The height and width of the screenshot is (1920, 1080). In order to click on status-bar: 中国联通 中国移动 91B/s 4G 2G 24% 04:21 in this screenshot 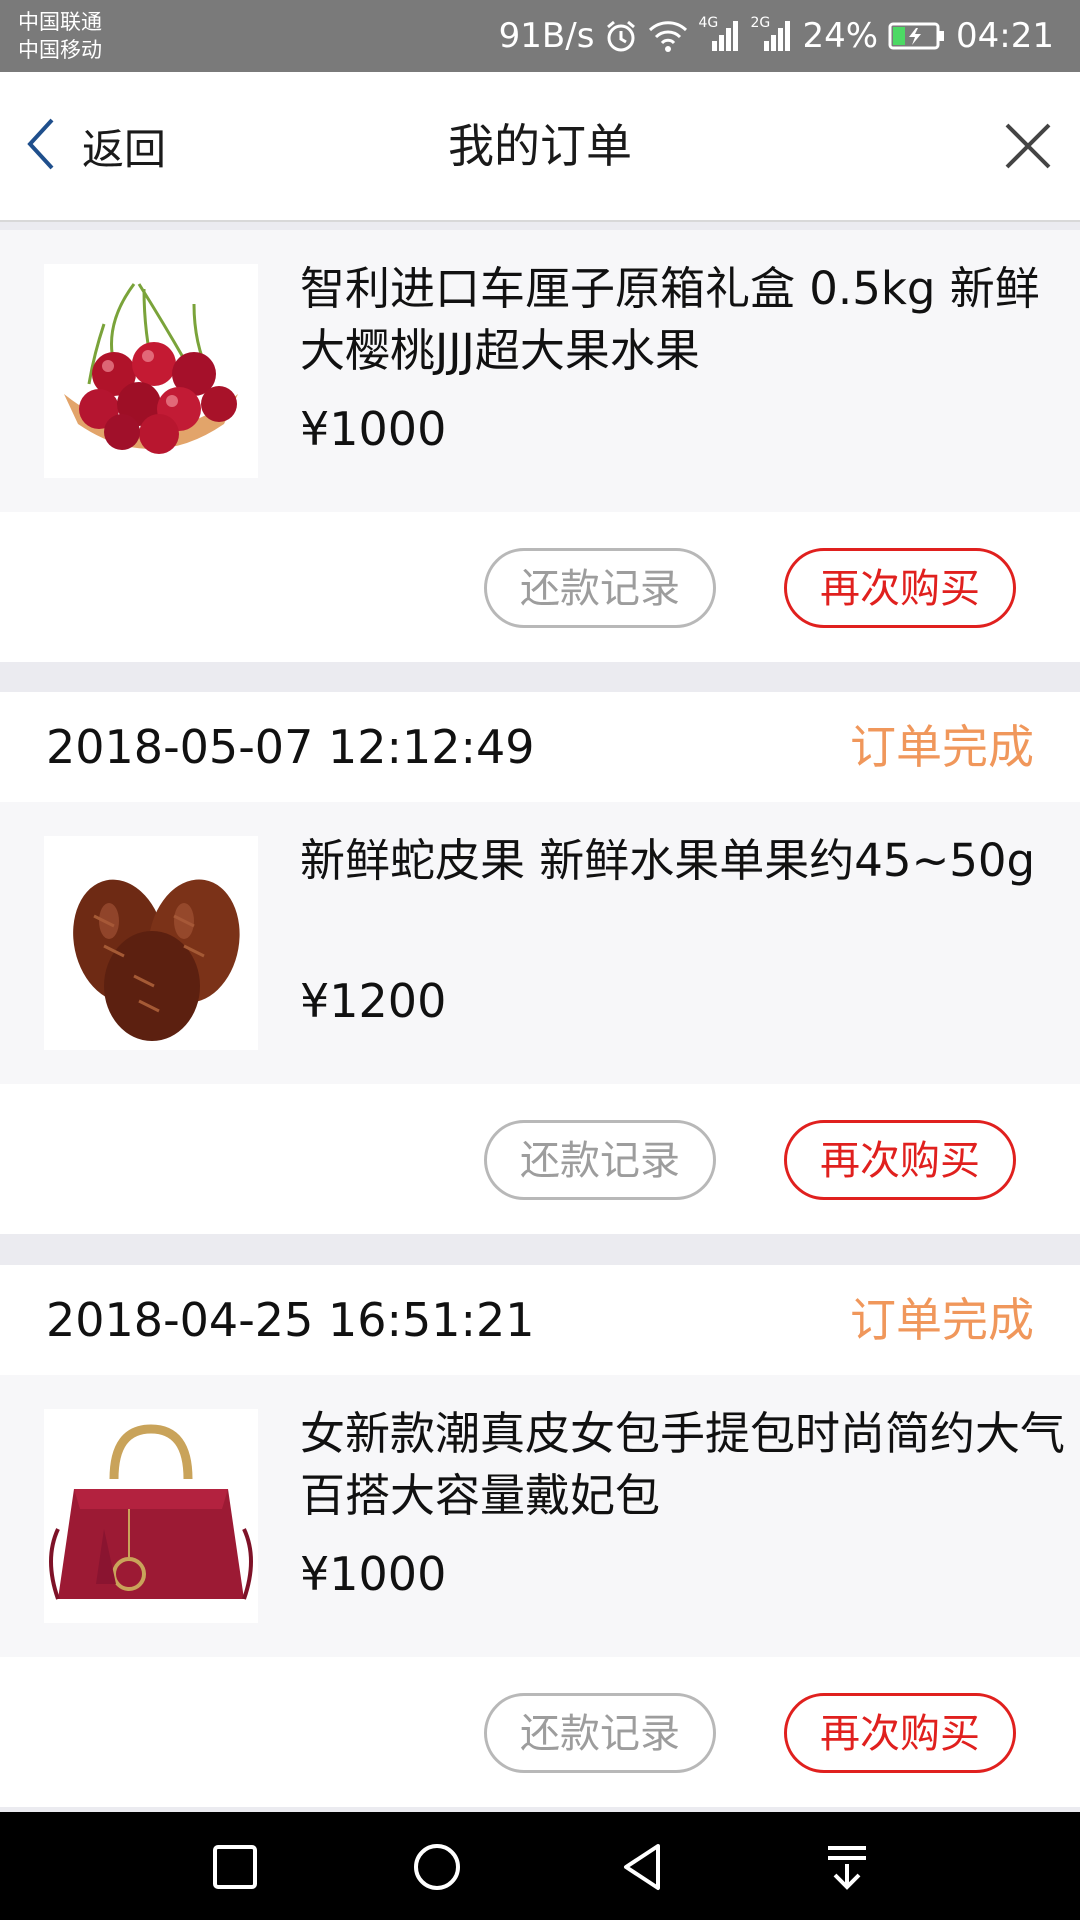, I will do `click(540, 36)`.